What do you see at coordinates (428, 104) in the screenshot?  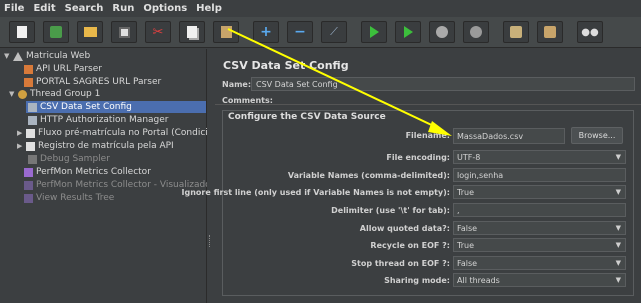 I see `divider` at bounding box center [428, 104].